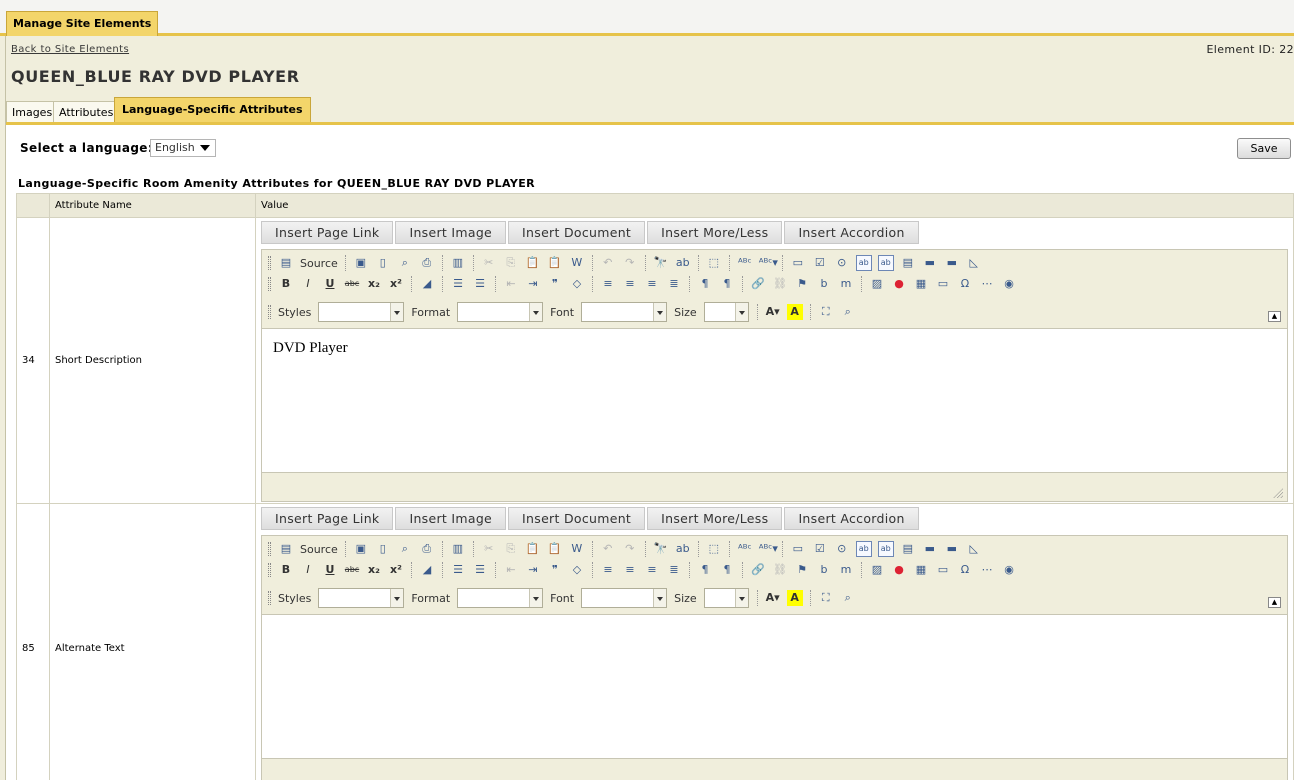 The height and width of the screenshot is (780, 1294). I want to click on unlink-icon: ⛓, so click(780, 570).